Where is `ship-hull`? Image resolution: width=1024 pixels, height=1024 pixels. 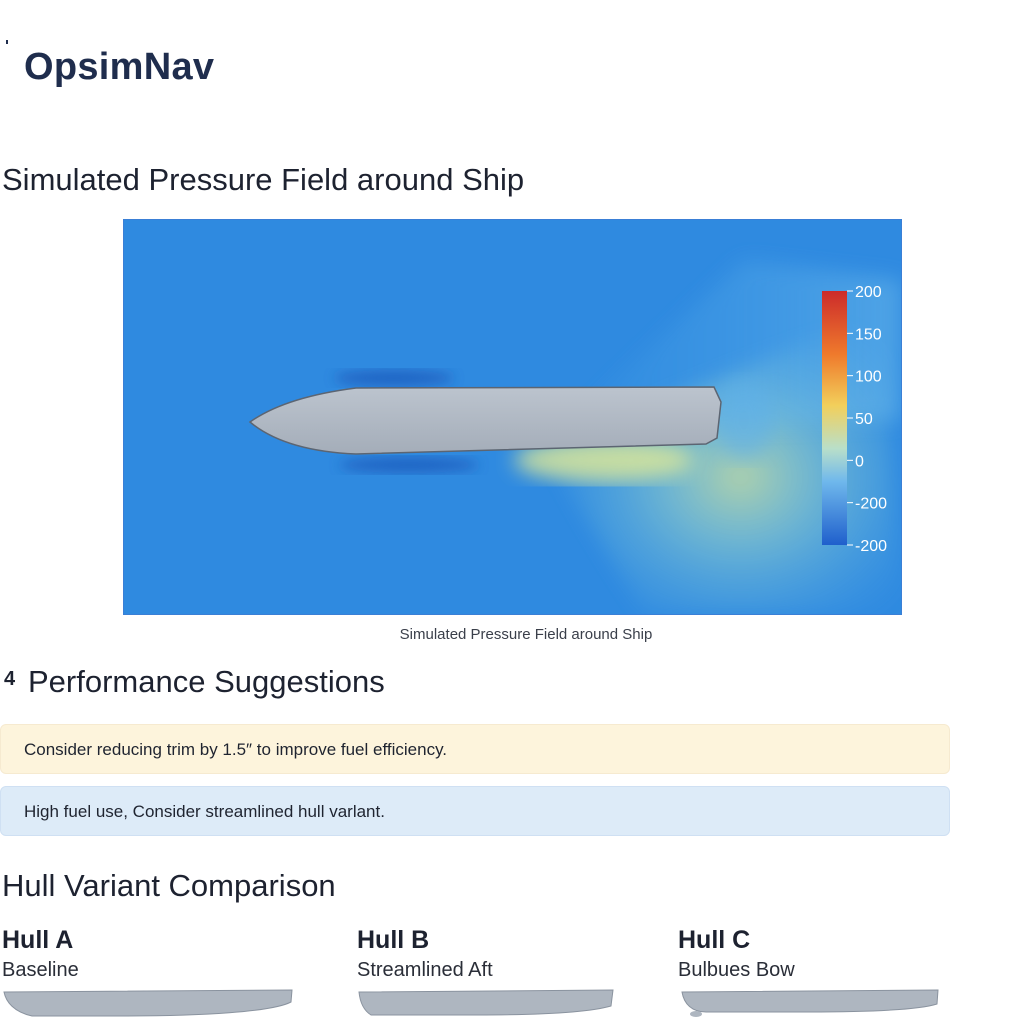
ship-hull is located at coordinates (485, 420).